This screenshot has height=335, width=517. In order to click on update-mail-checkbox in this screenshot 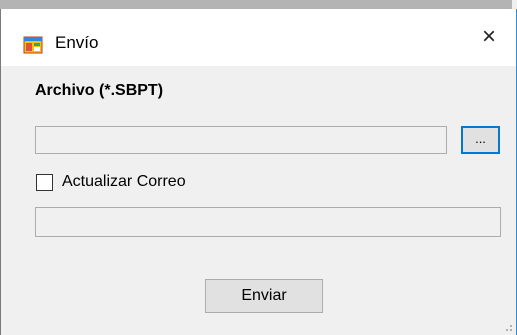, I will do `click(44, 182)`.